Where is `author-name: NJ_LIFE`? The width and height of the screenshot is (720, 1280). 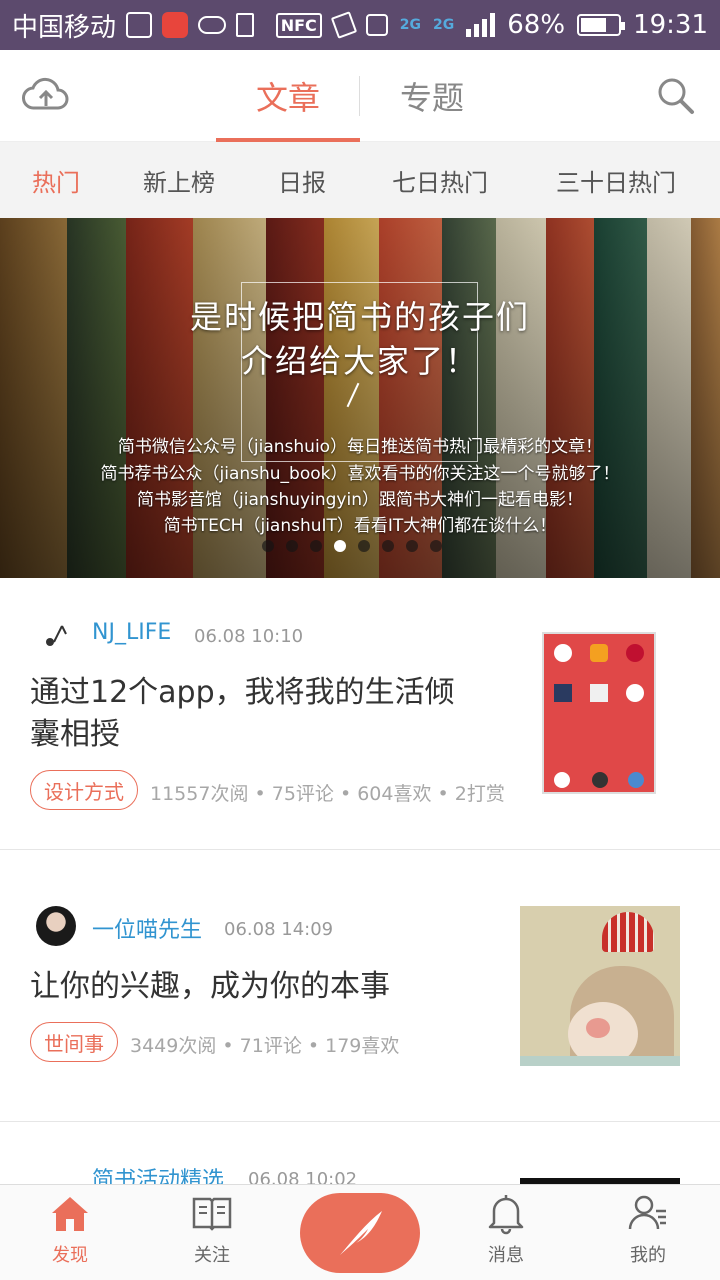 author-name: NJ_LIFE is located at coordinates (131, 632).